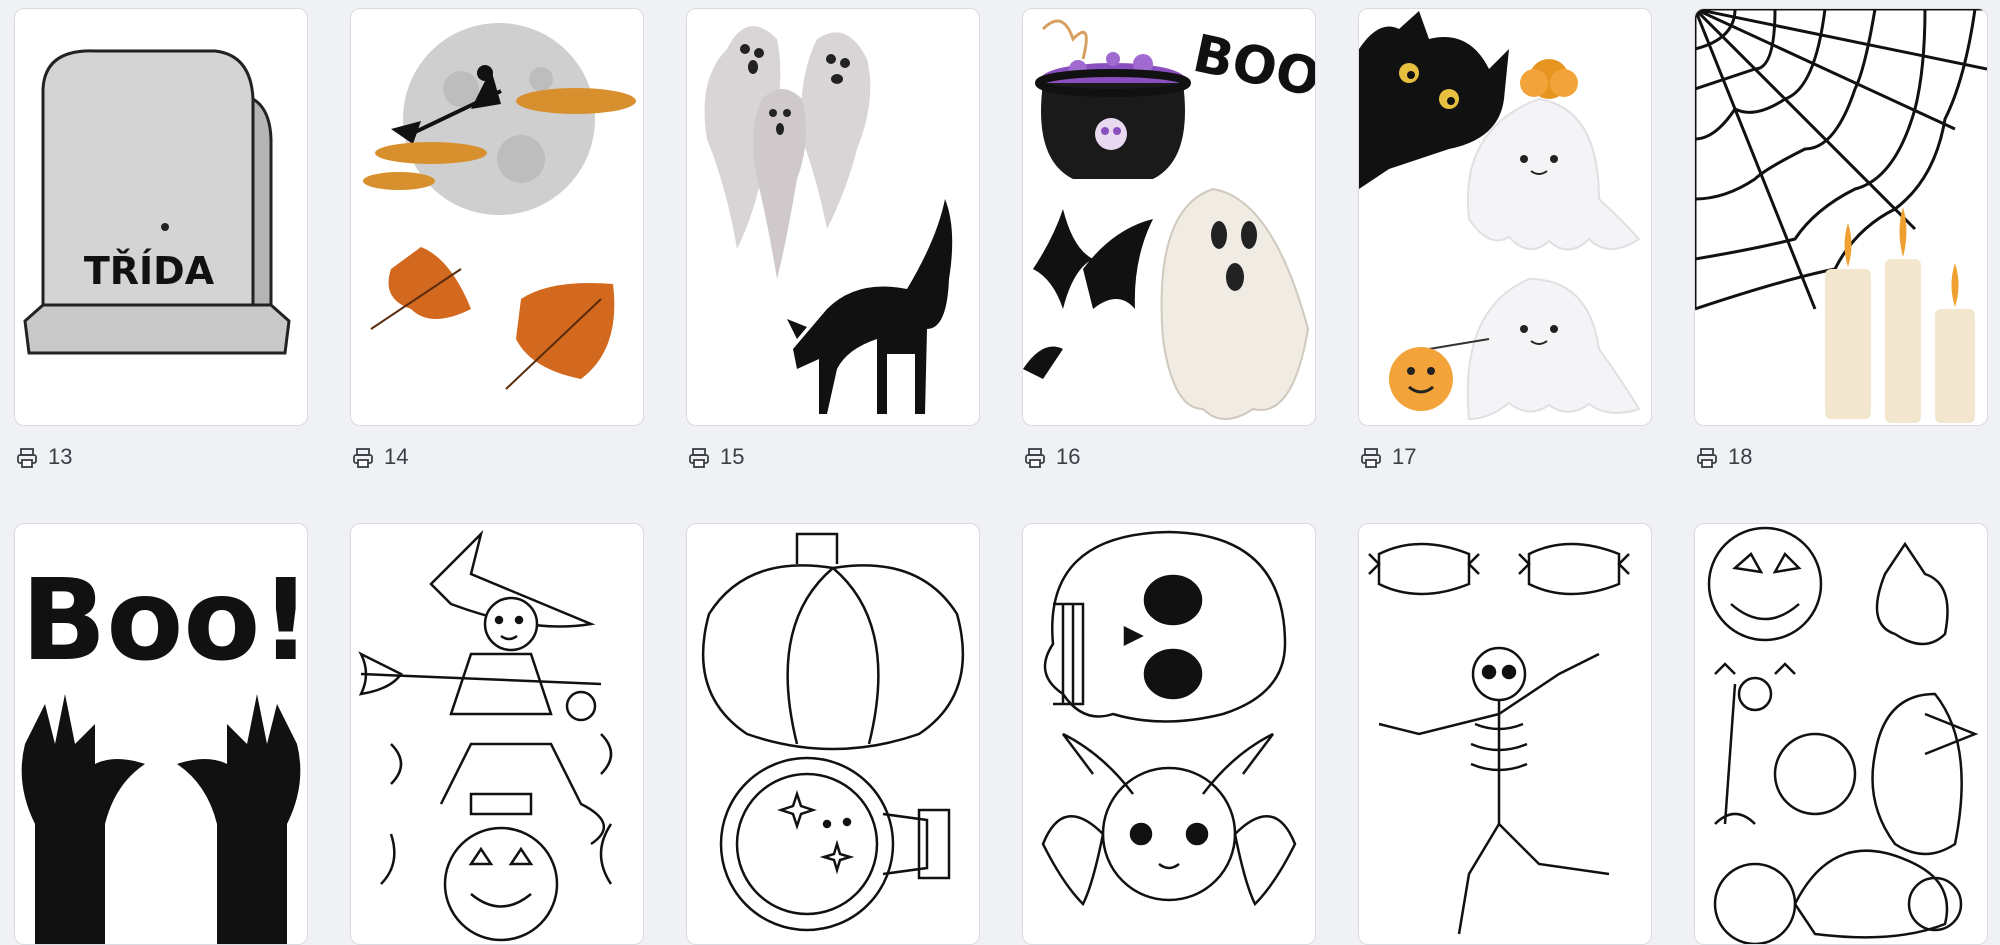 Image resolution: width=2000 pixels, height=945 pixels. I want to click on copies-count: 14, so click(497, 474).